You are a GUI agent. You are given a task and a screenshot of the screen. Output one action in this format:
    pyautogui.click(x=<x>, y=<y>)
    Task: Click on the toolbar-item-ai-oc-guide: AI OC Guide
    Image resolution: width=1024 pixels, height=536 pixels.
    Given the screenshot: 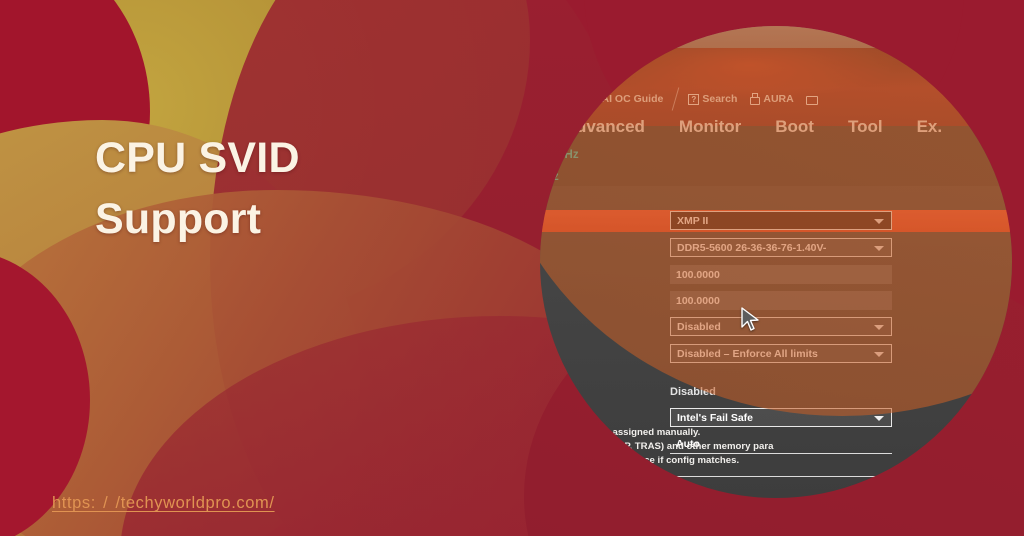 What is the action you would take?
    pyautogui.click(x=625, y=99)
    